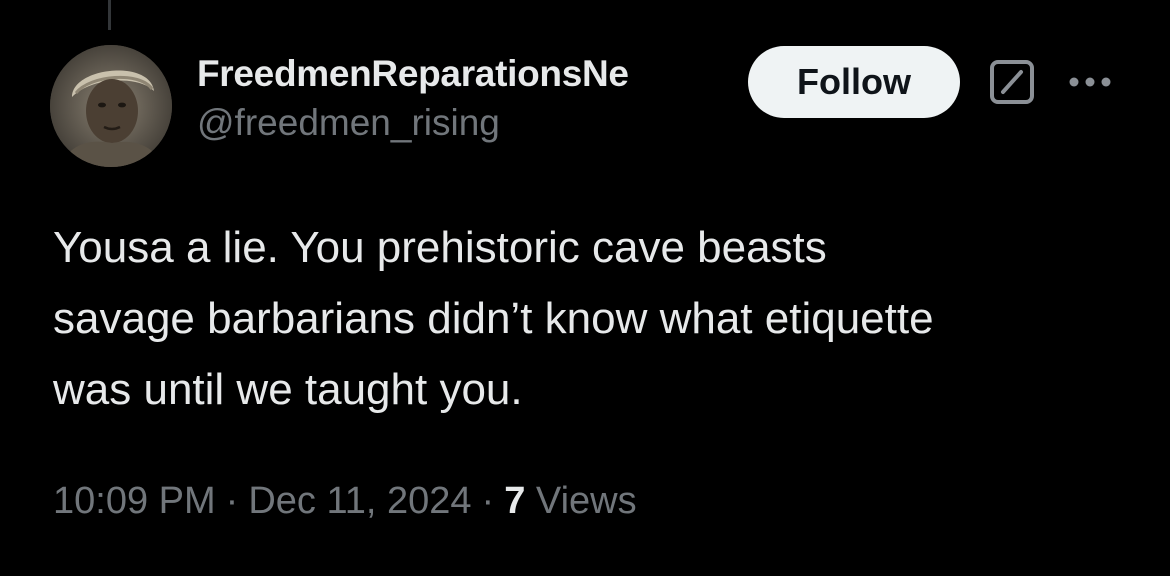 The width and height of the screenshot is (1170, 576). What do you see at coordinates (359, 501) in the screenshot?
I see `tweet-date: Dec 11, 2024` at bounding box center [359, 501].